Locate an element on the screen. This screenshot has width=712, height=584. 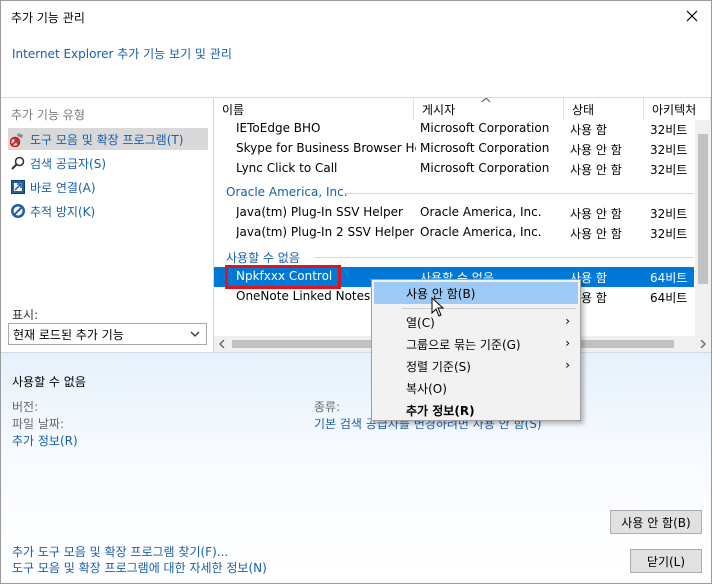
menu-item-label: 복사(O) is located at coordinates (426, 388).